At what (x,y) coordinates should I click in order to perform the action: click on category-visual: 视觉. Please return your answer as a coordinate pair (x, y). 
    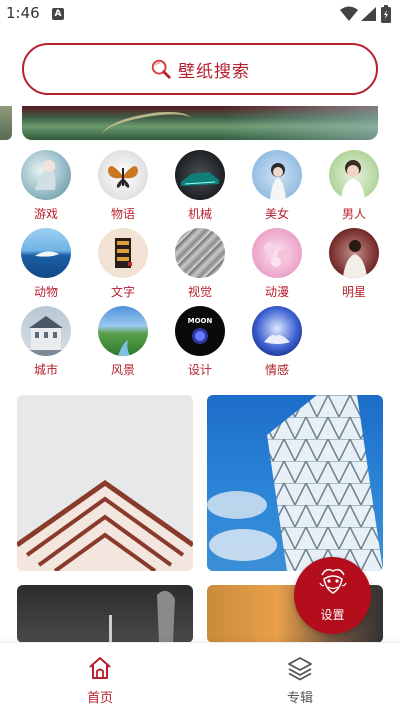
    Looking at the image, I should click on (200, 264).